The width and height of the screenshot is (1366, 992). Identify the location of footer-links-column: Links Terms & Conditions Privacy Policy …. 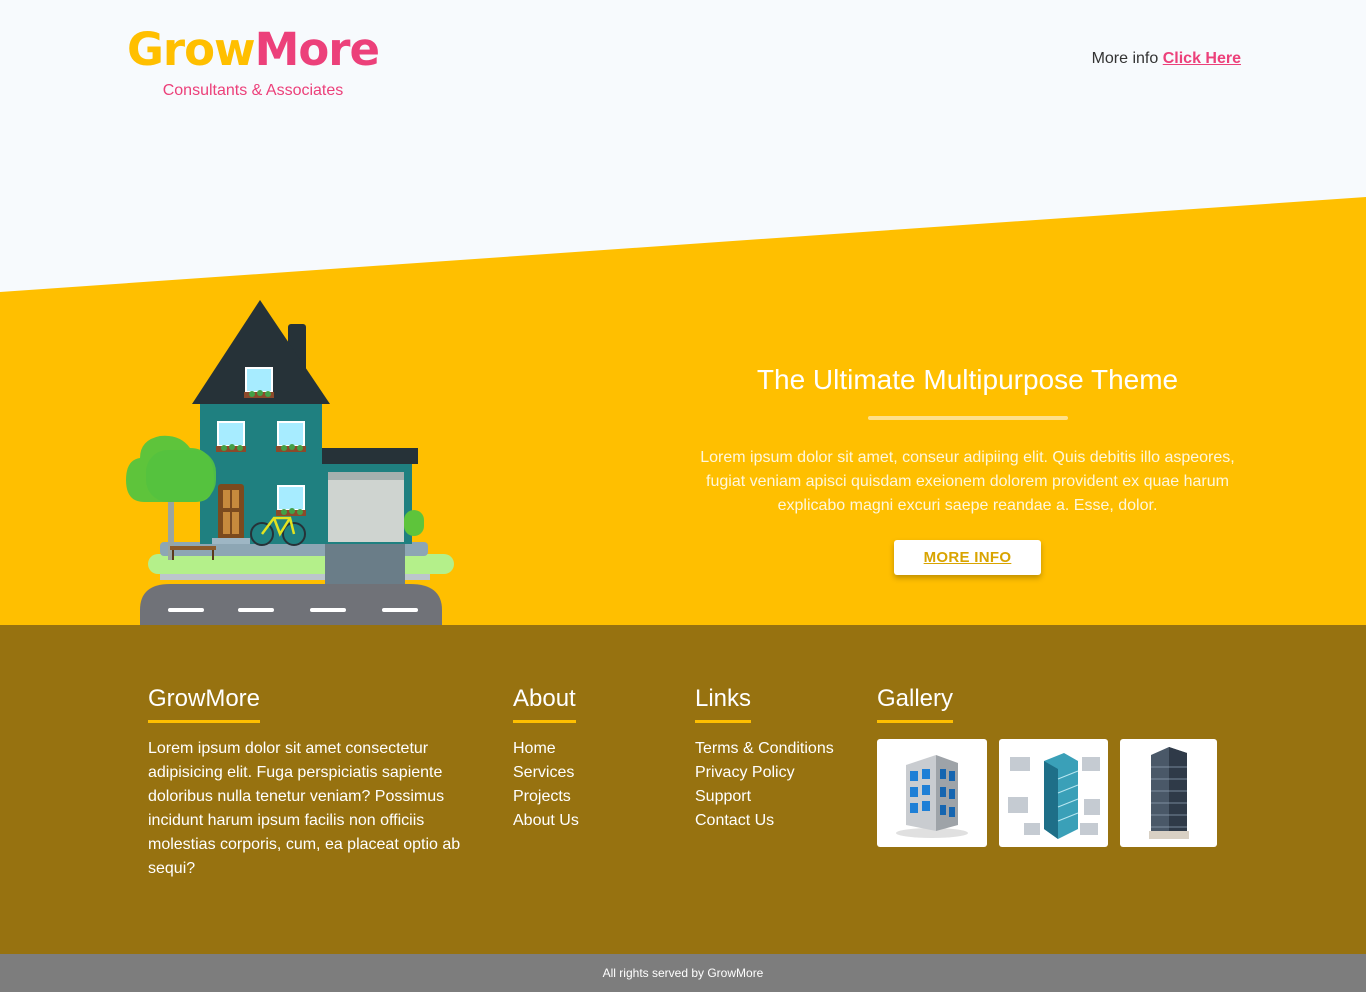
(780, 759).